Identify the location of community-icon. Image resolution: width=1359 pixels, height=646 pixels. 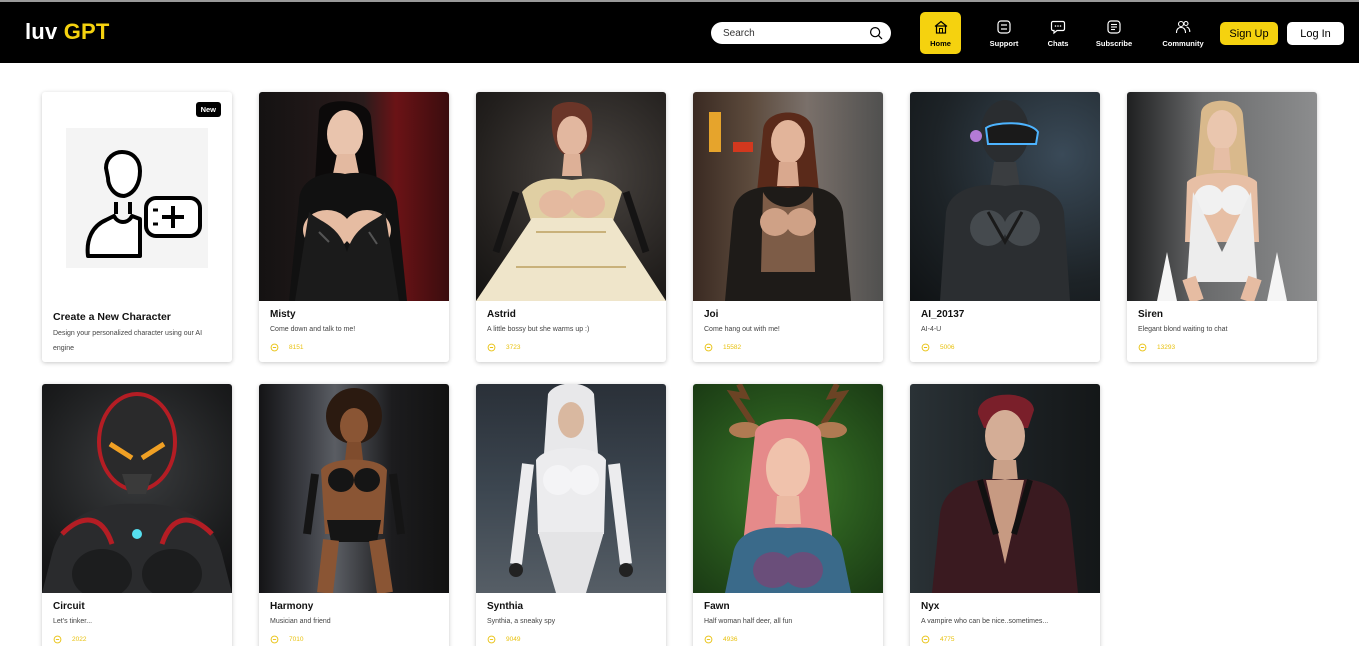
(1183, 26).